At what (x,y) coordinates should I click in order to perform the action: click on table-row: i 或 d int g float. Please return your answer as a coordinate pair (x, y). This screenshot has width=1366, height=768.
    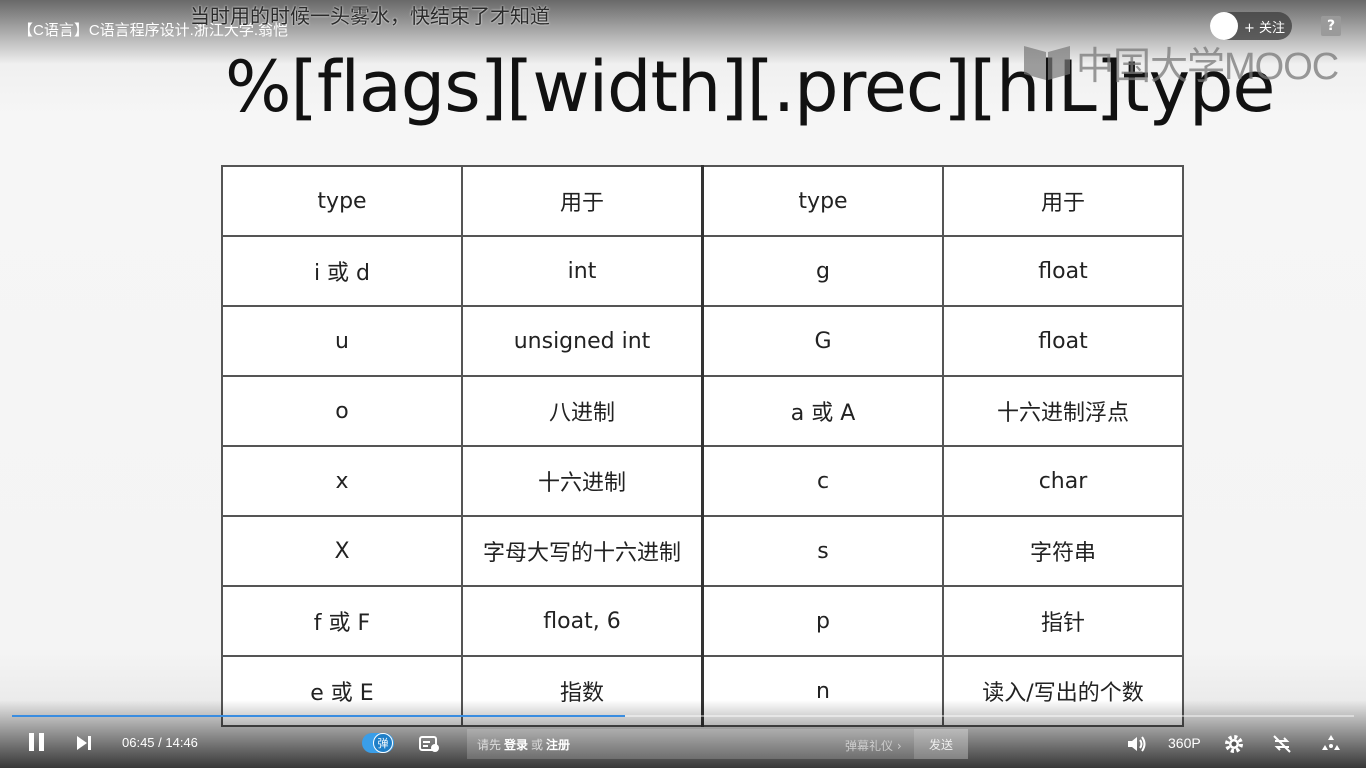
    Looking at the image, I should click on (702, 271).